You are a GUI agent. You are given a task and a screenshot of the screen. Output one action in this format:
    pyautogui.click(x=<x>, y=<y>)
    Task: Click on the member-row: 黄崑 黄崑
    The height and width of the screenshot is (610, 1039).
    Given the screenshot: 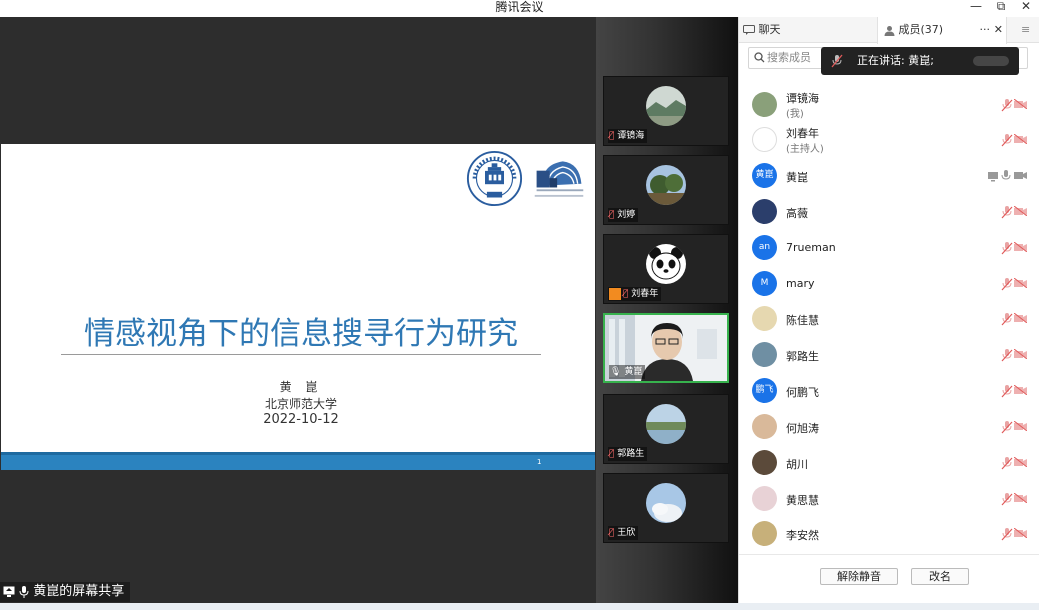 What is the action you would take?
    pyautogui.click(x=889, y=176)
    